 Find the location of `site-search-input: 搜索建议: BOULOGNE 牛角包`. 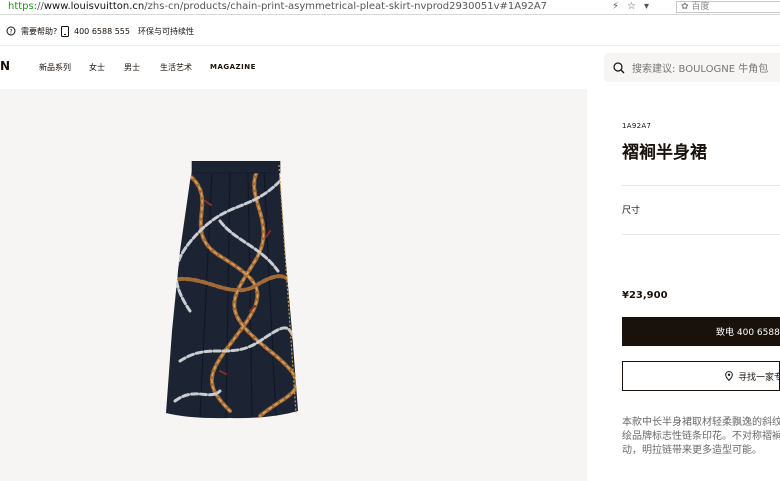

site-search-input: 搜索建议: BOULOGNE 牛角包 is located at coordinates (692, 67).